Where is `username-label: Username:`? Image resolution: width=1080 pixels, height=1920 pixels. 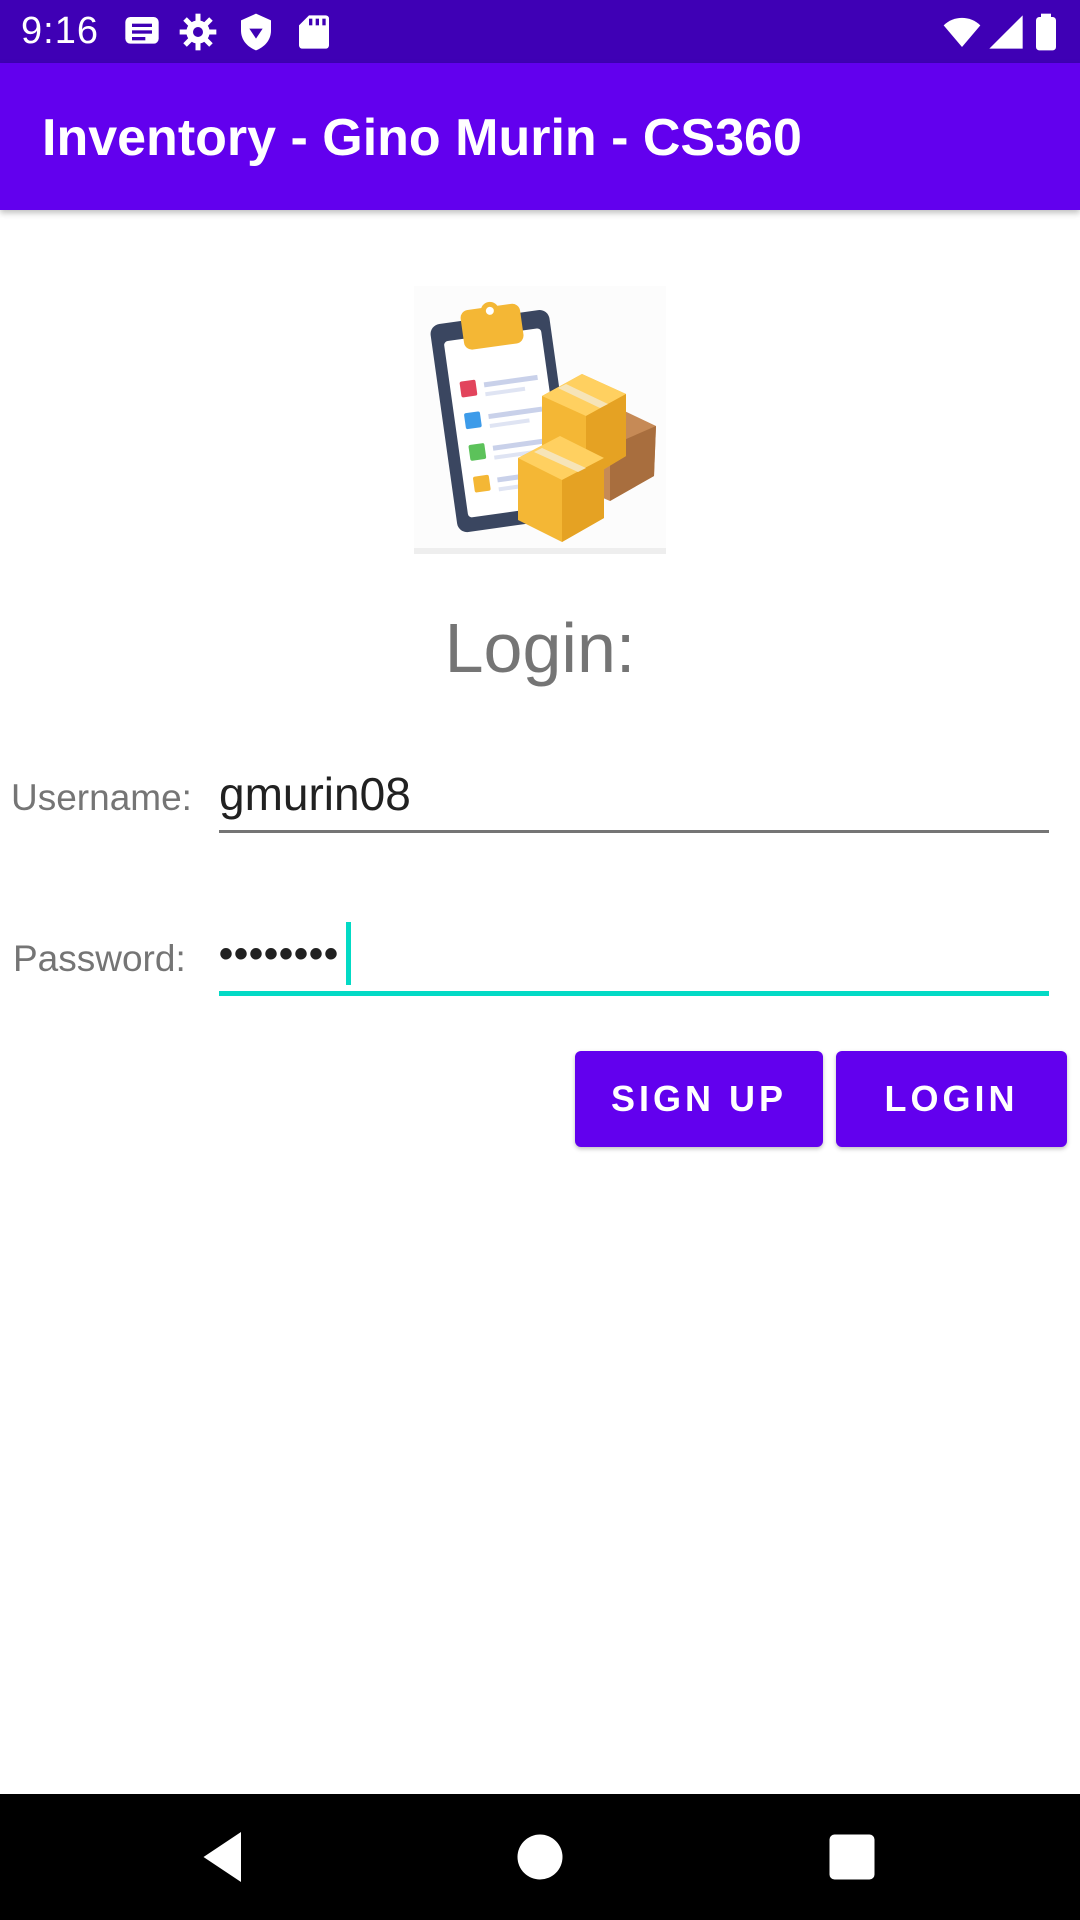
username-label: Username: is located at coordinates (101, 797).